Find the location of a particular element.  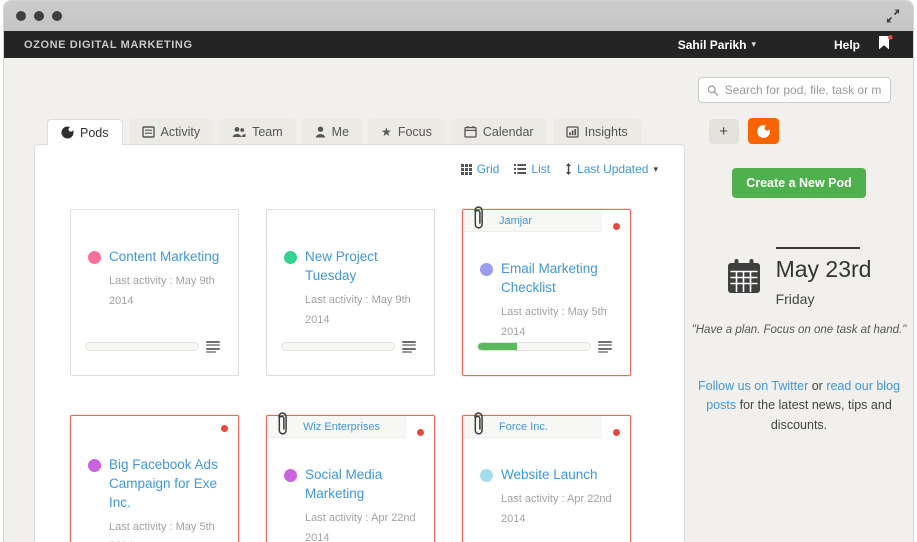

today-widget: May 23rd Friday is located at coordinates (799, 277).